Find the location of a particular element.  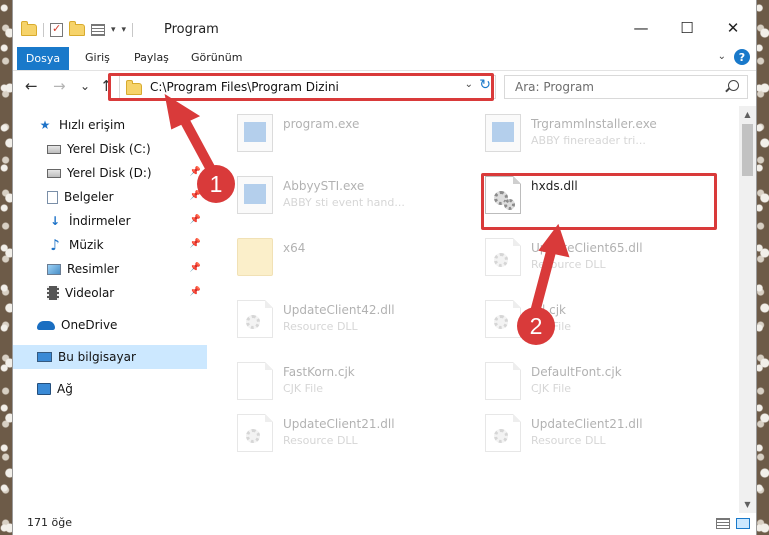

step-2-badge: 2 is located at coordinates (536, 326).